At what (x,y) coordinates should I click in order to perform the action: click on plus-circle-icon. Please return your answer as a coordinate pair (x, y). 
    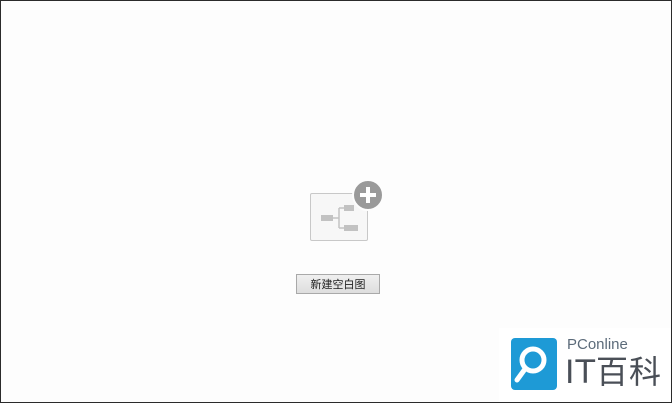
    Looking at the image, I should click on (368, 195).